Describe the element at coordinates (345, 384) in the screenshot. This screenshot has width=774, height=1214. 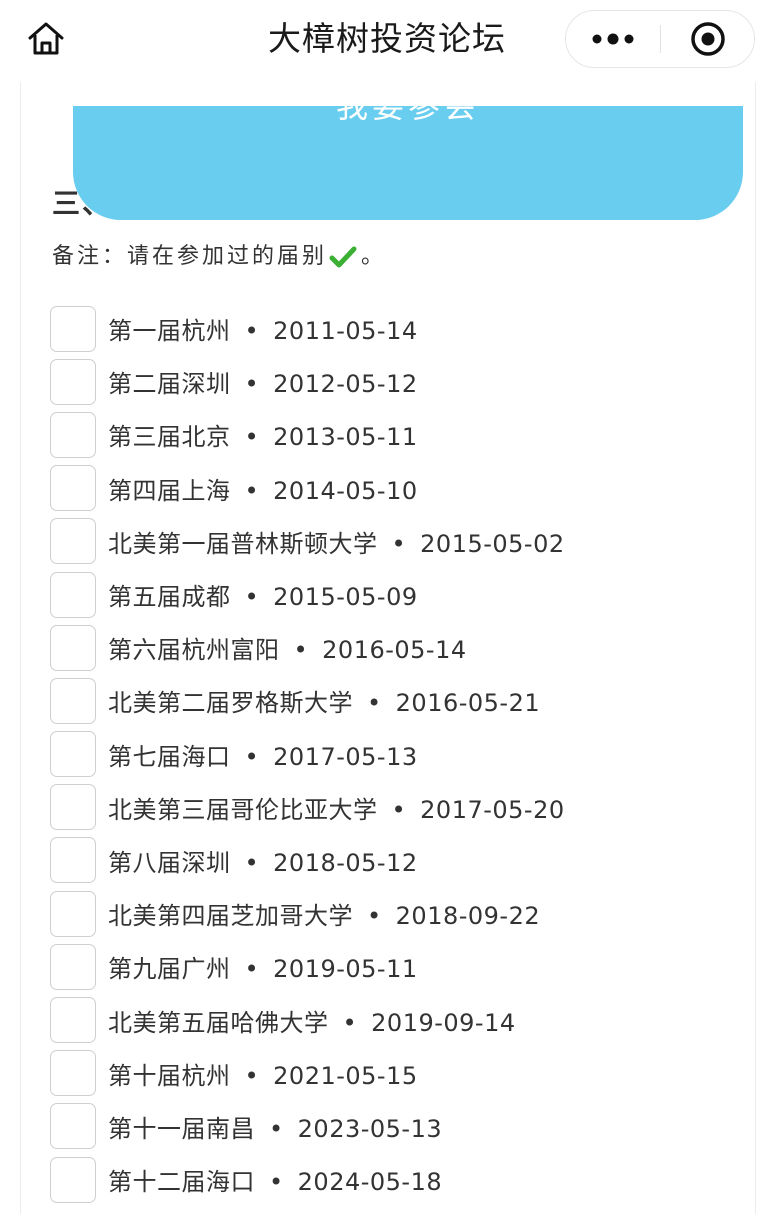
I see `session-date: 2012-05-12` at that location.